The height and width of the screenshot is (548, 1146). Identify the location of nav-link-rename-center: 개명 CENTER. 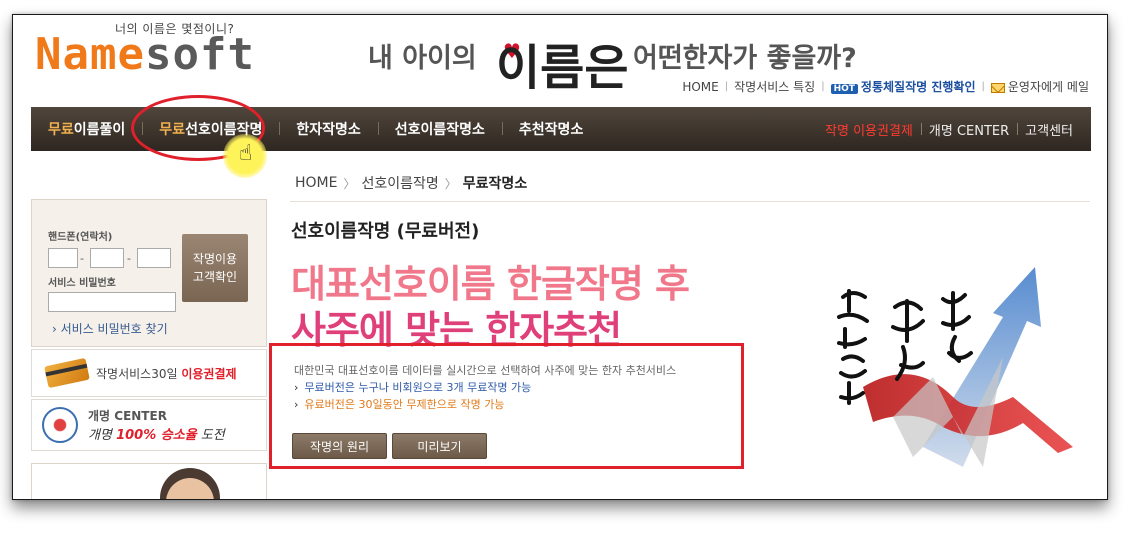
(968, 129).